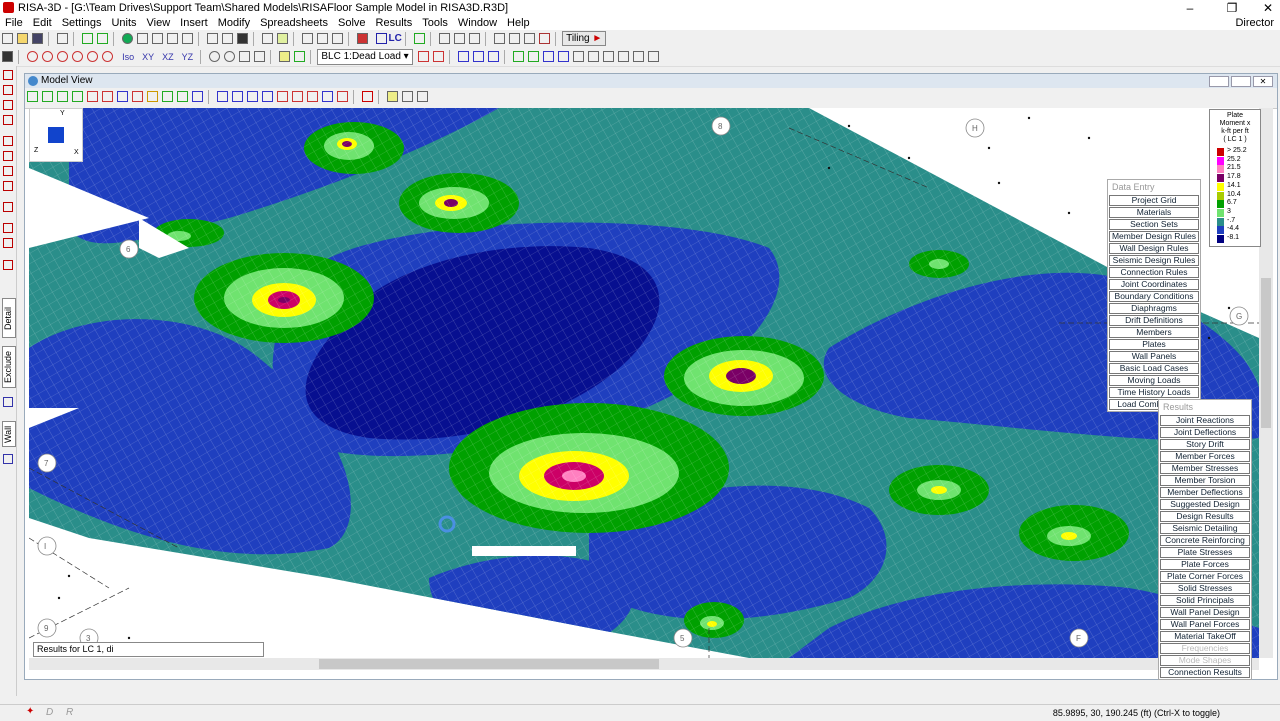 The image size is (1280, 721). What do you see at coordinates (463, 56) in the screenshot?
I see `member-display-icon` at bounding box center [463, 56].